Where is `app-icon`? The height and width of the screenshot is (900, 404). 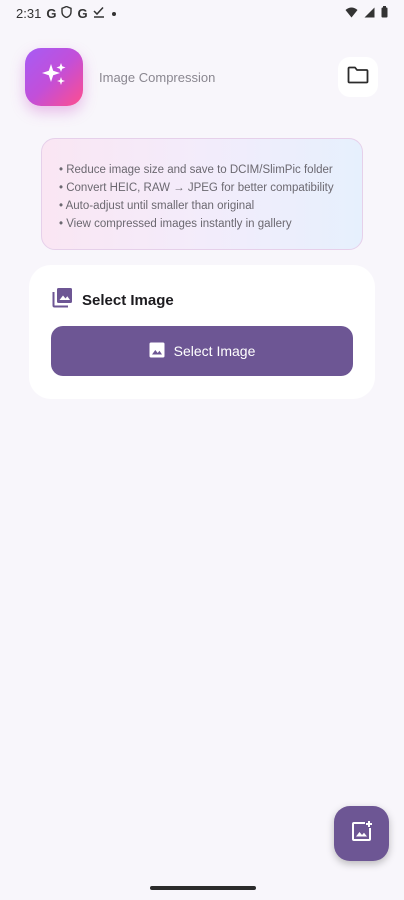 app-icon is located at coordinates (54, 77).